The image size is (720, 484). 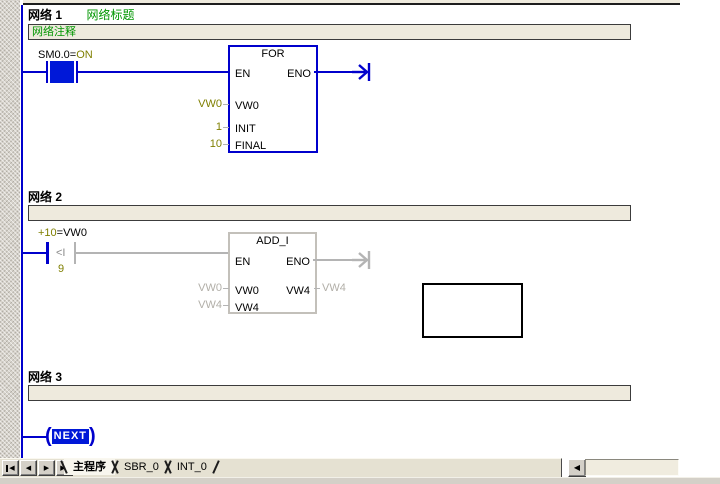 I want to click on network-1-label: 网络 1, so click(x=45, y=15).